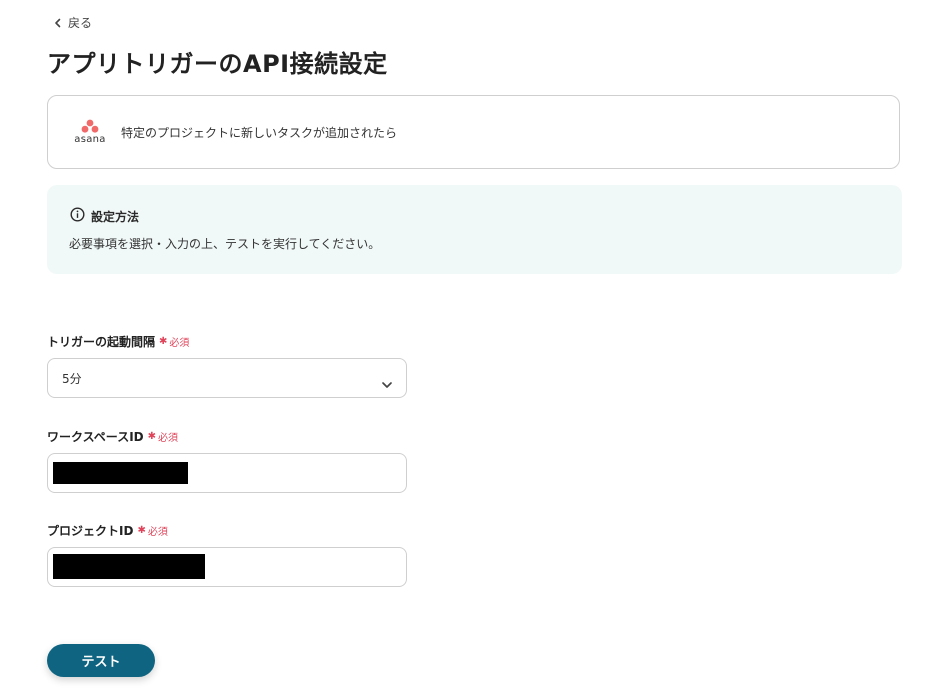 This screenshot has height=700, width=936. I want to click on back-link: 戻る, so click(72, 22).